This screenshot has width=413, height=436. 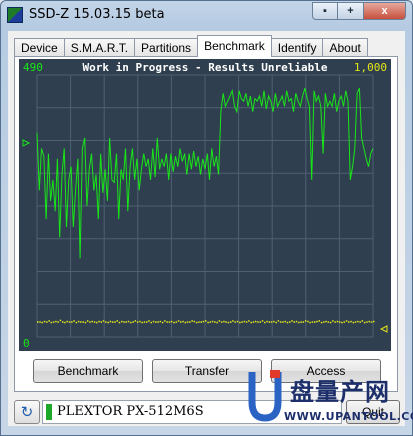 What do you see at coordinates (206, 16) in the screenshot?
I see `title-bar: SSD-Z 15.03.15 beta ▪ + x` at bounding box center [206, 16].